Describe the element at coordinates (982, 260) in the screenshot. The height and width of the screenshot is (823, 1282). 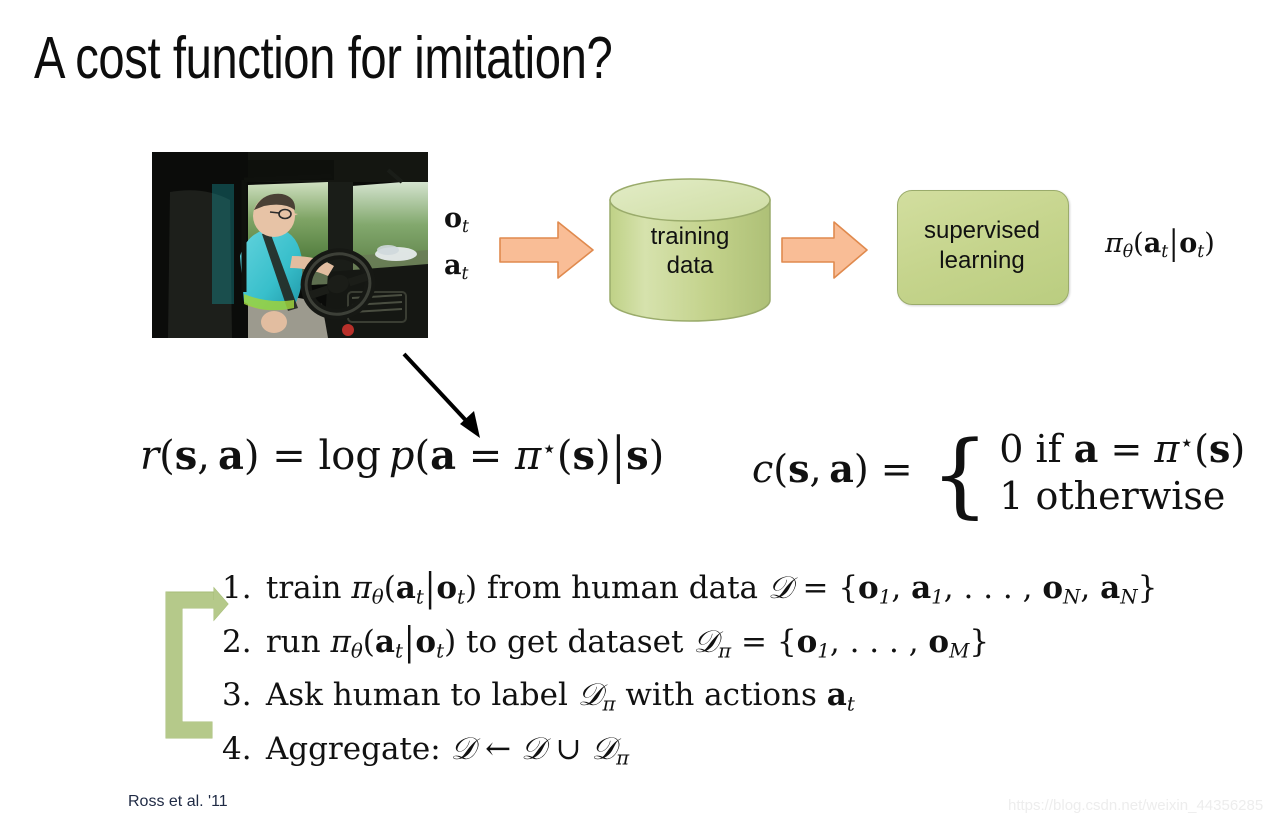
I see `sl-label-line2: learning` at that location.